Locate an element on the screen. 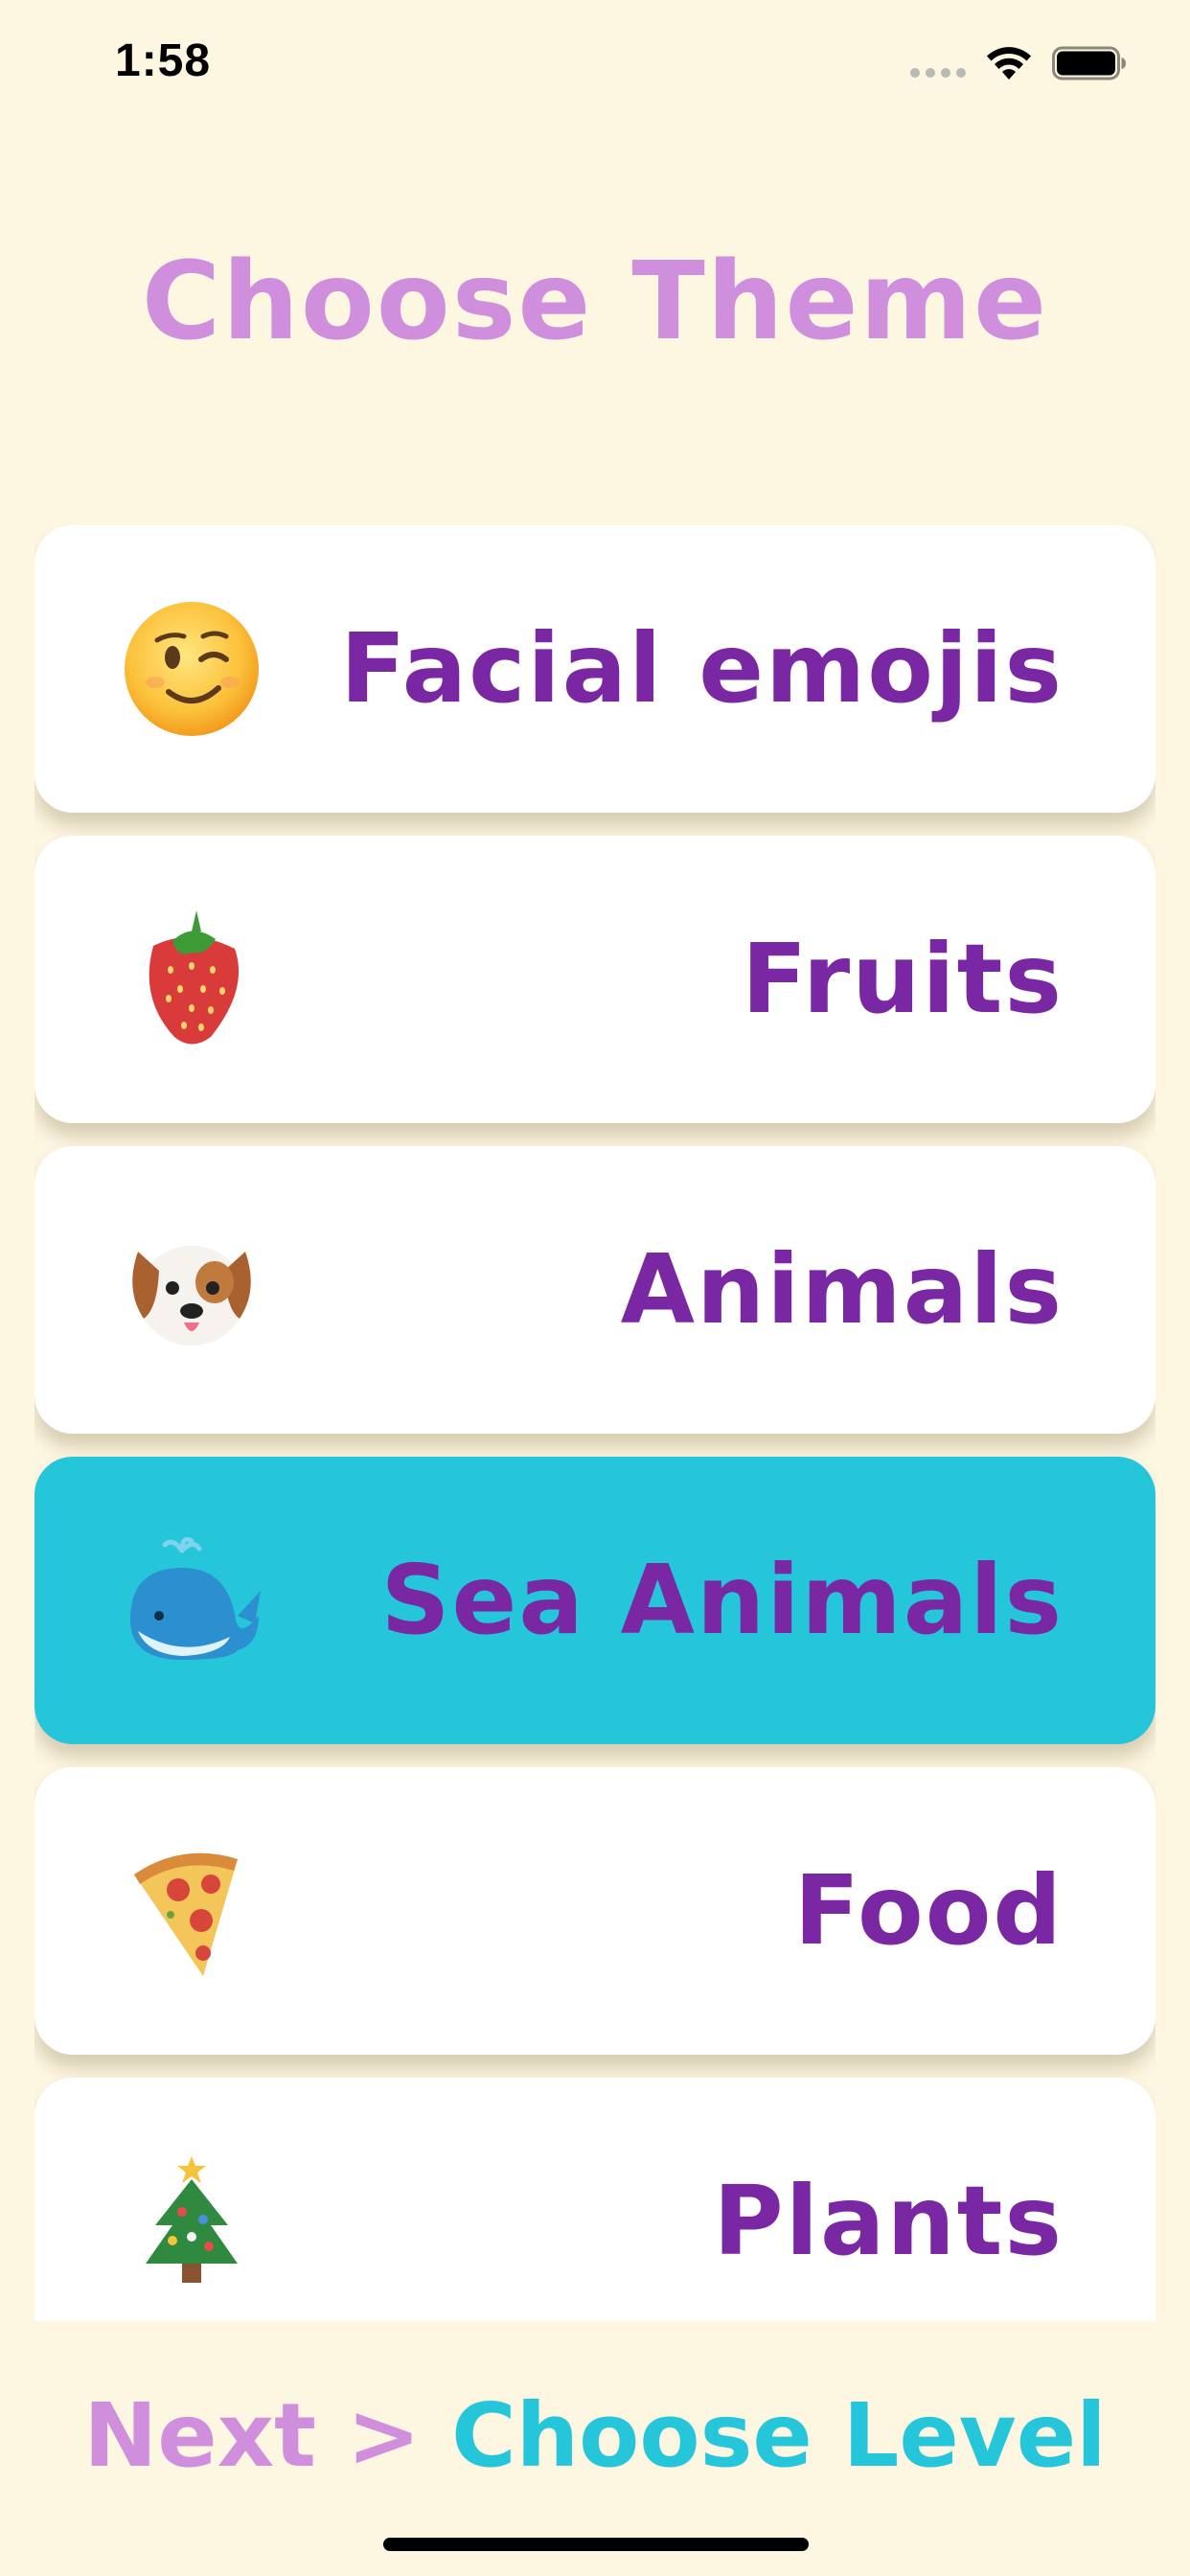 This screenshot has width=1190, height=2576. wifi-icon is located at coordinates (1009, 63).